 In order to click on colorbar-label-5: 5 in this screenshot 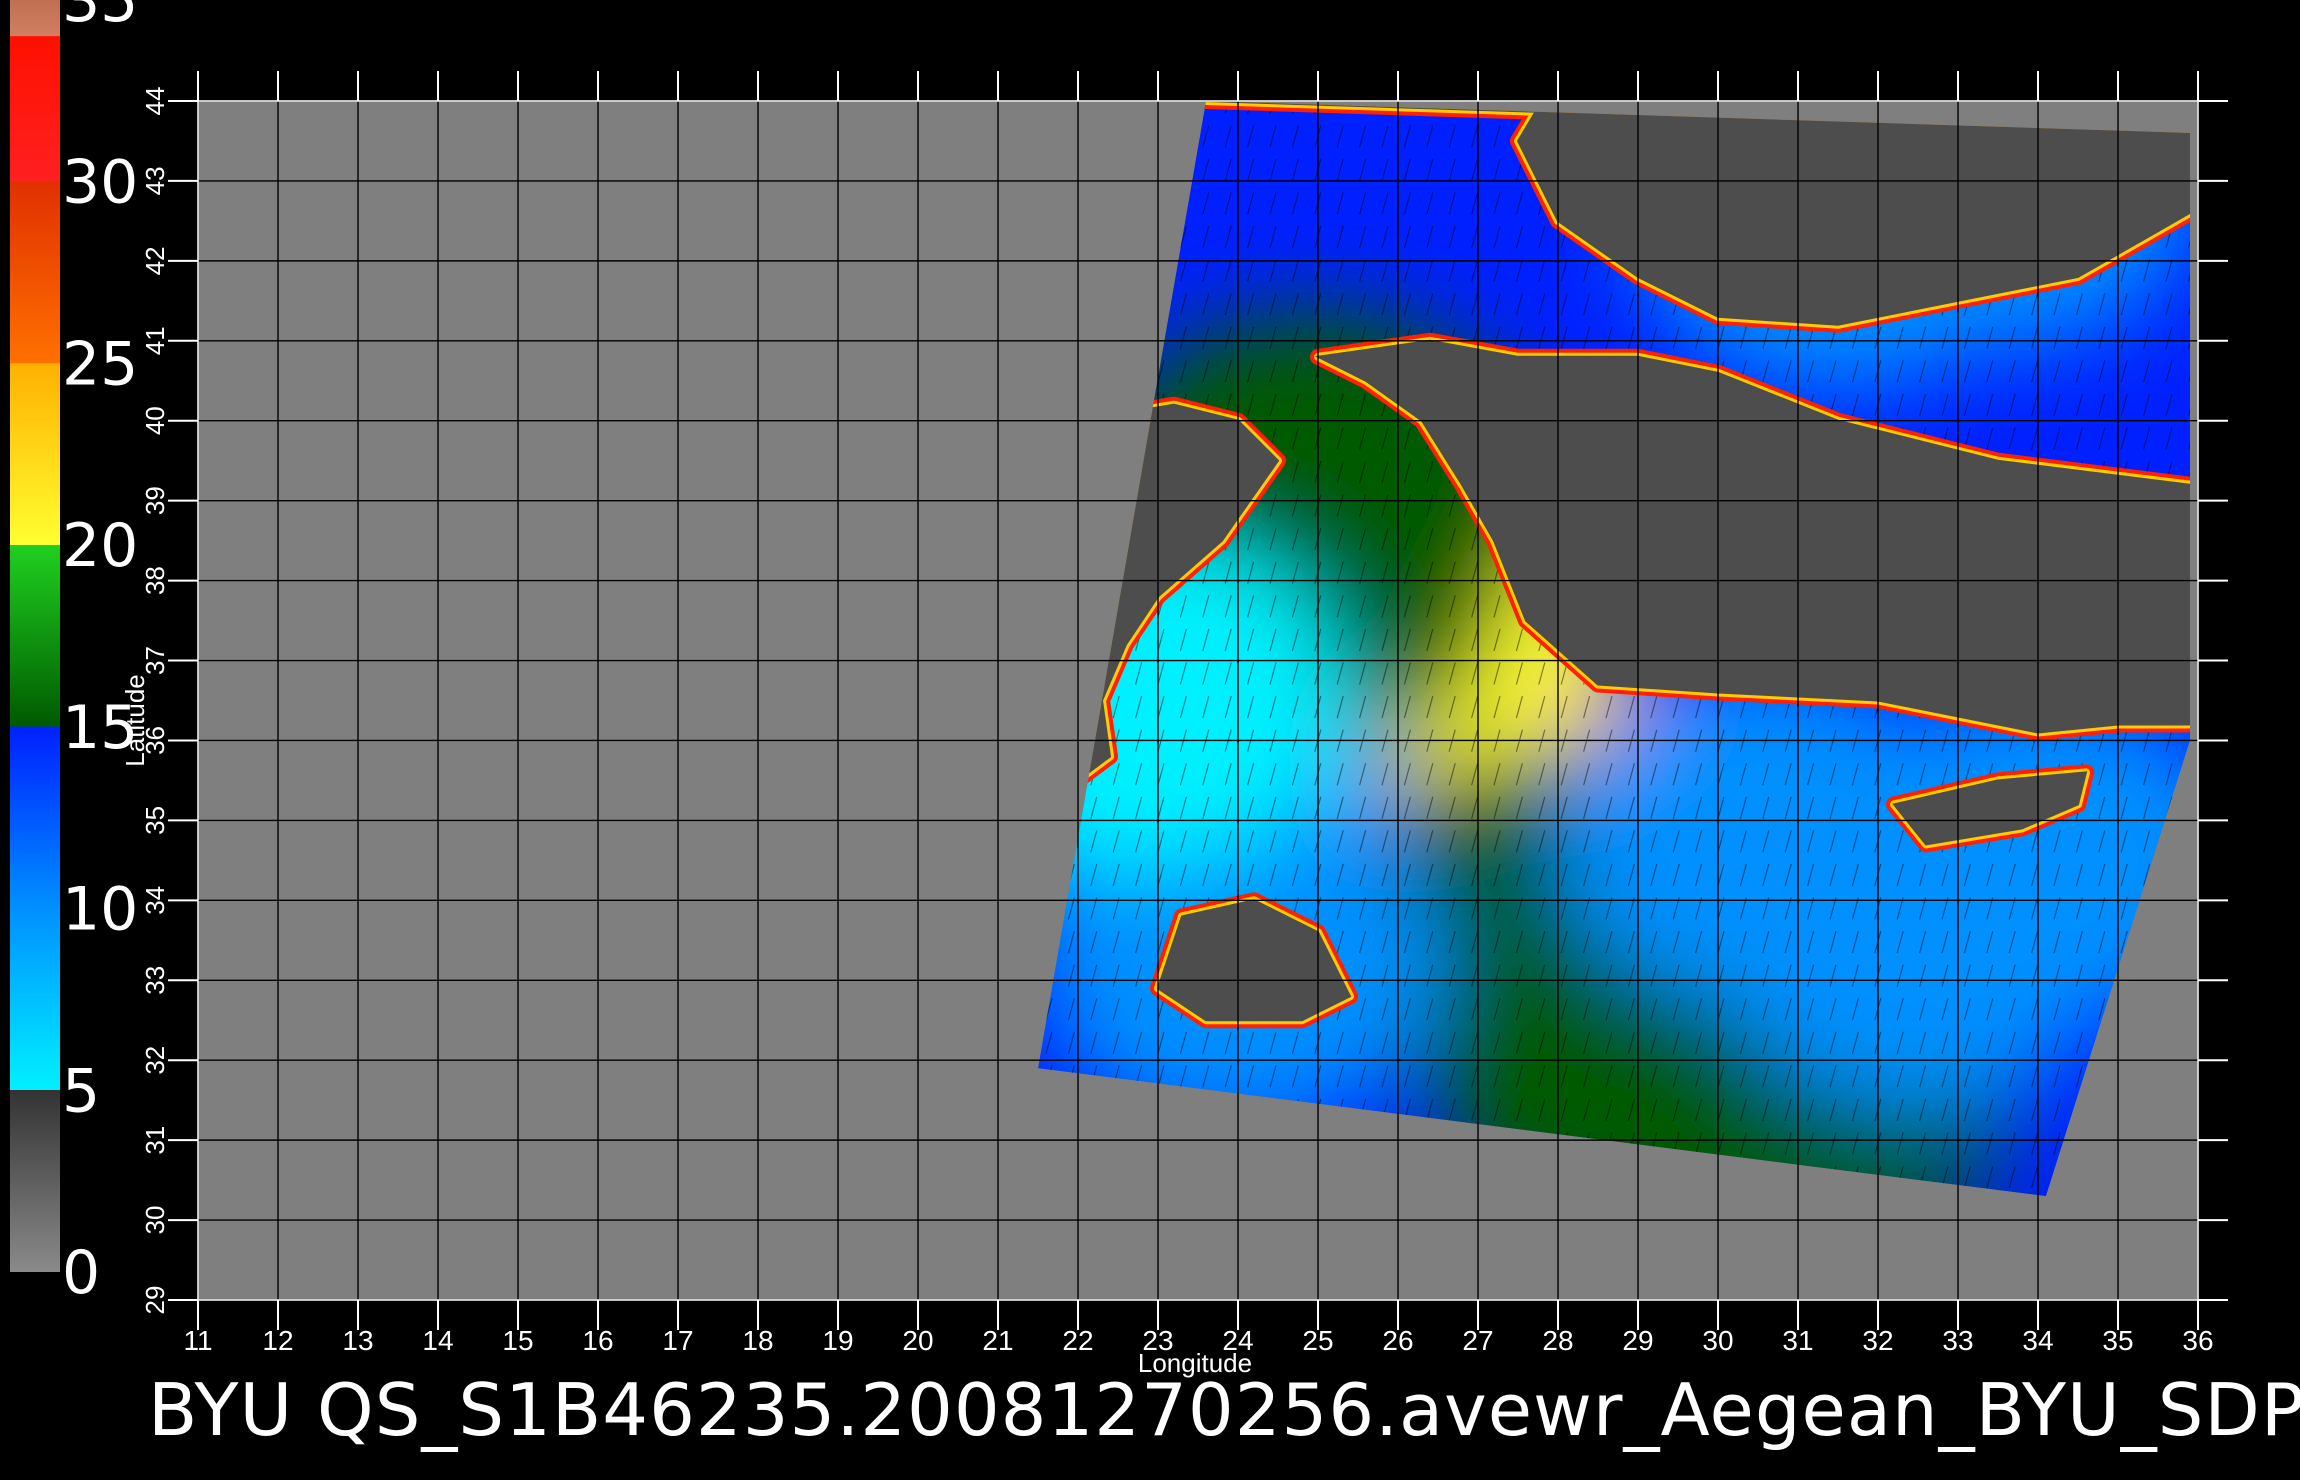, I will do `click(81, 1091)`.